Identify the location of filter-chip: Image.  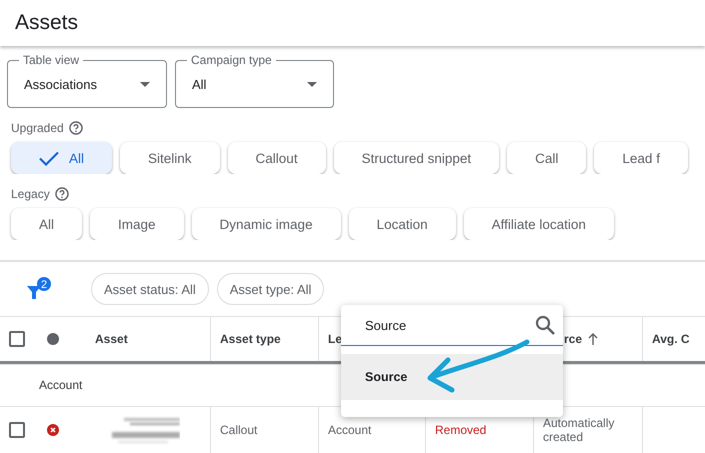
(137, 224).